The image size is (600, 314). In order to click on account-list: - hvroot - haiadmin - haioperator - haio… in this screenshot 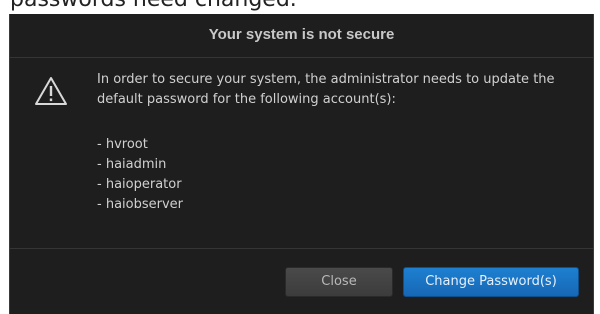, I will do `click(140, 175)`.